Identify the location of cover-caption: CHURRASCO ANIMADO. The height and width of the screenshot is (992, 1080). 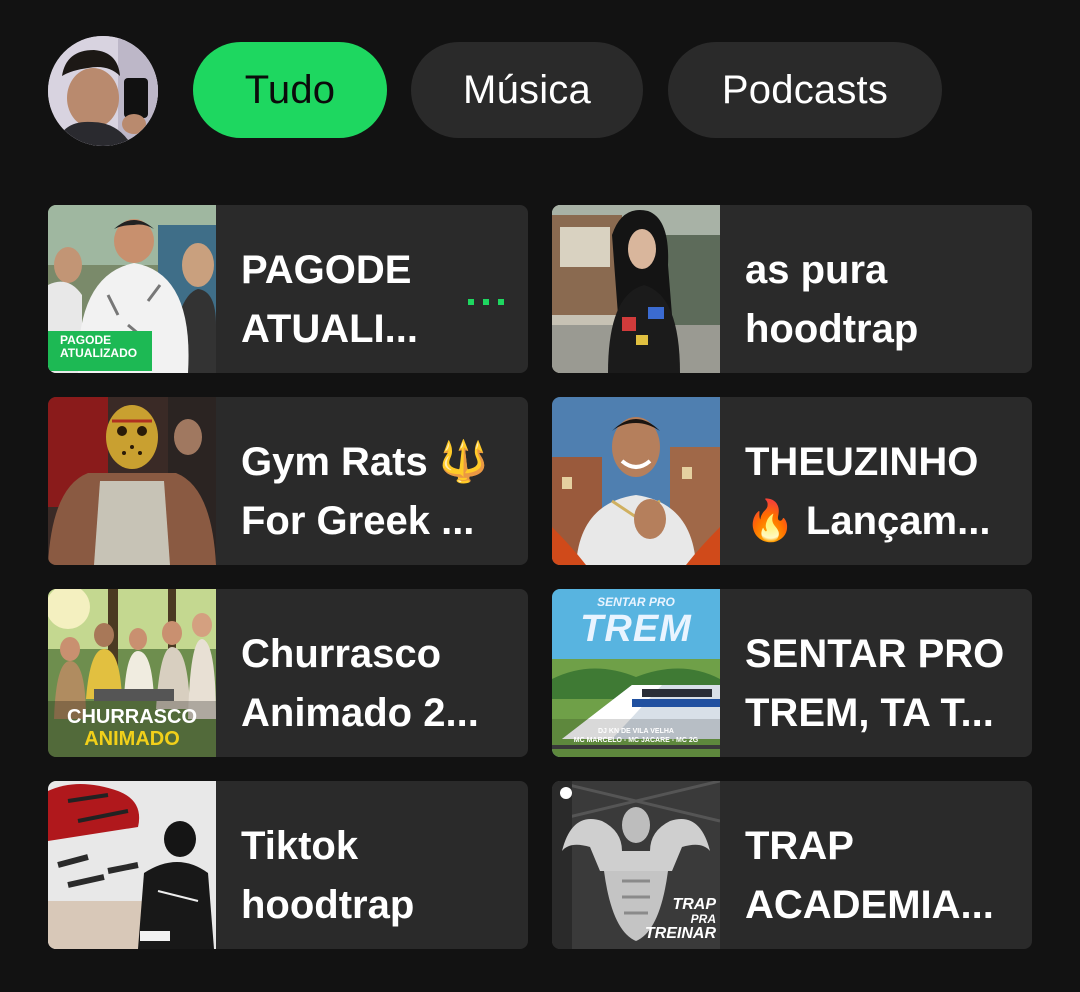
(132, 728).